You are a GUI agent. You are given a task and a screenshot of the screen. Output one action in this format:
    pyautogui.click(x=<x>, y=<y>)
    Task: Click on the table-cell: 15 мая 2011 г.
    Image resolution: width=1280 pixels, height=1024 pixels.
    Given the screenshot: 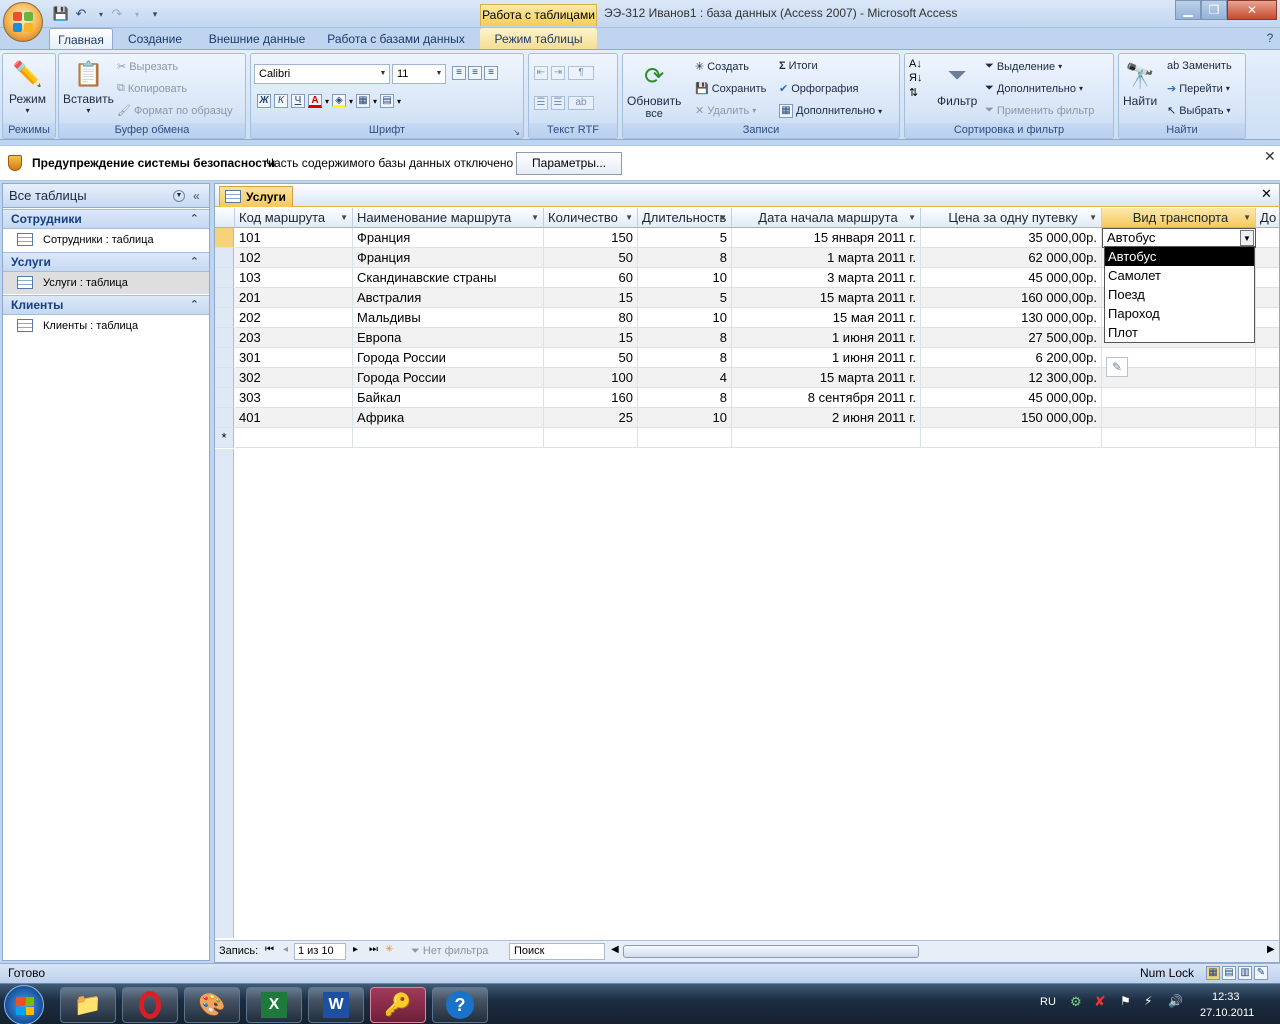 What is the action you would take?
    pyautogui.click(x=826, y=318)
    